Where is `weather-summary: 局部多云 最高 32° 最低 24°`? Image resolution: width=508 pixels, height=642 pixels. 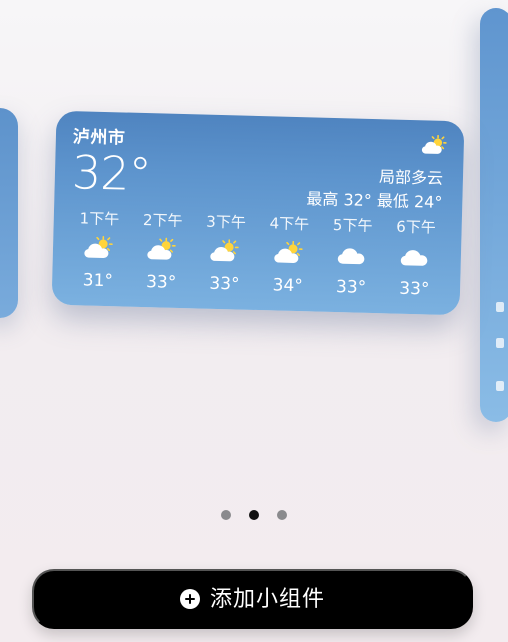 weather-summary: 局部多云 最高 32° 最低 24° is located at coordinates (374, 189).